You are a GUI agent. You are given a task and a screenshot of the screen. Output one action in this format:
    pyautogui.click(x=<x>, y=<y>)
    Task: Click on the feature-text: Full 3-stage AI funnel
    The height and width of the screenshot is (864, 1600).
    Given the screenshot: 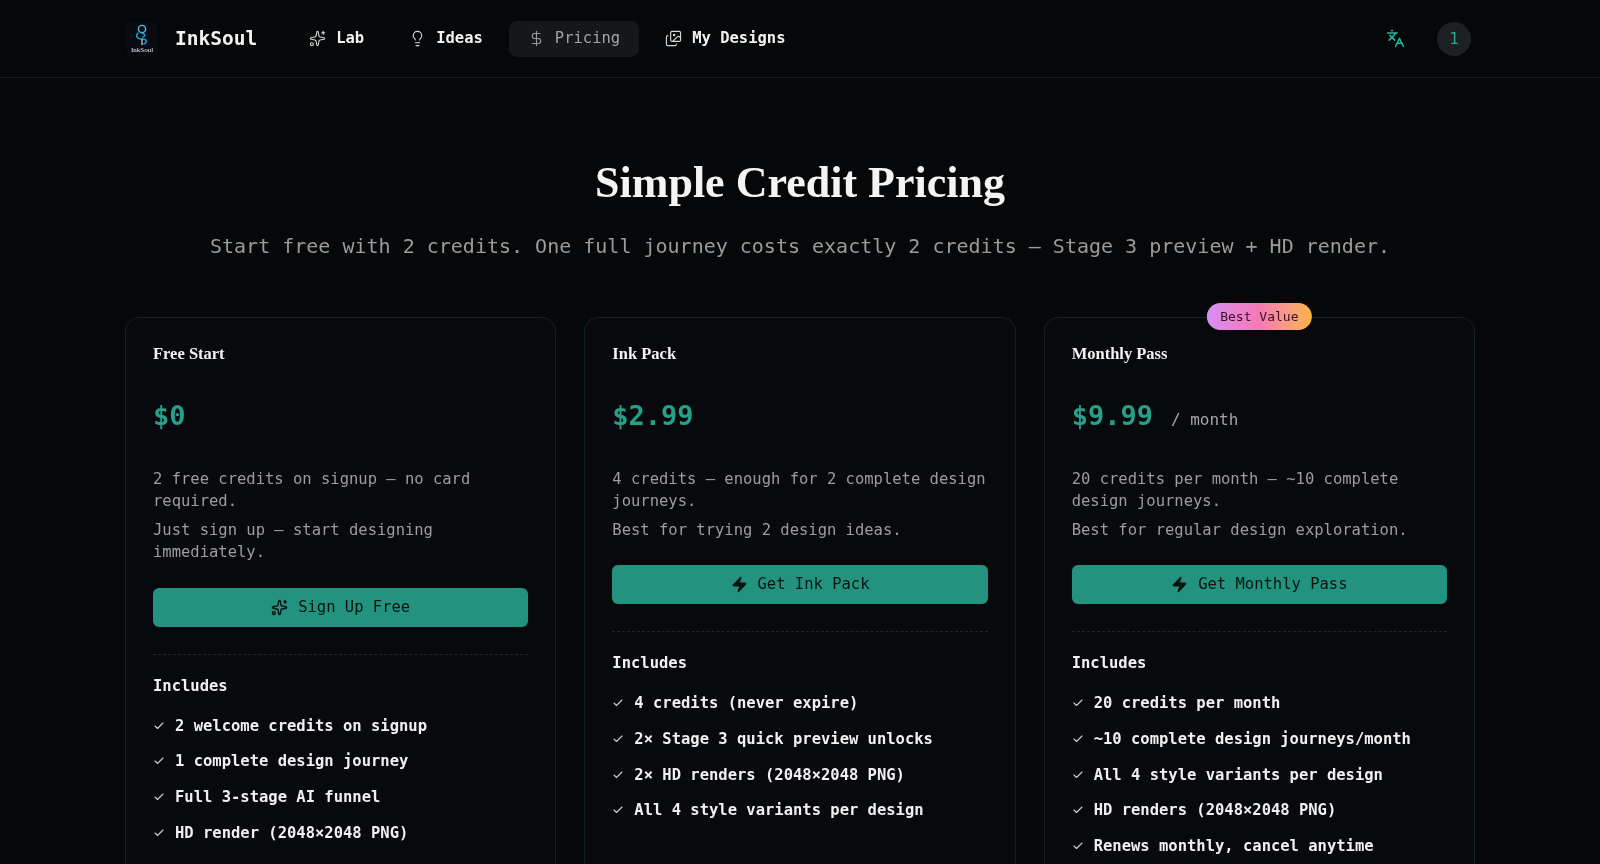 What is the action you would take?
    pyautogui.click(x=278, y=797)
    